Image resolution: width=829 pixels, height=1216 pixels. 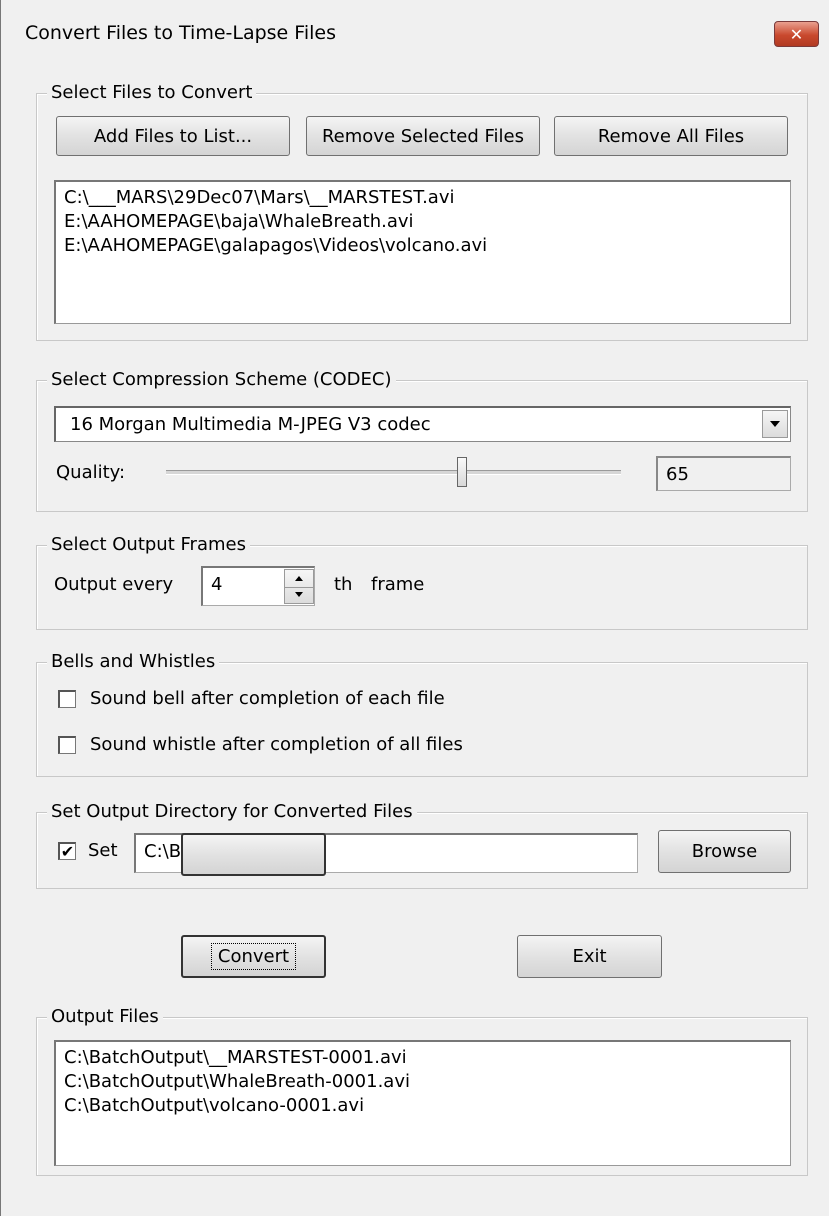 What do you see at coordinates (148, 544) in the screenshot?
I see `output-frames-legend: Select Output Frames` at bounding box center [148, 544].